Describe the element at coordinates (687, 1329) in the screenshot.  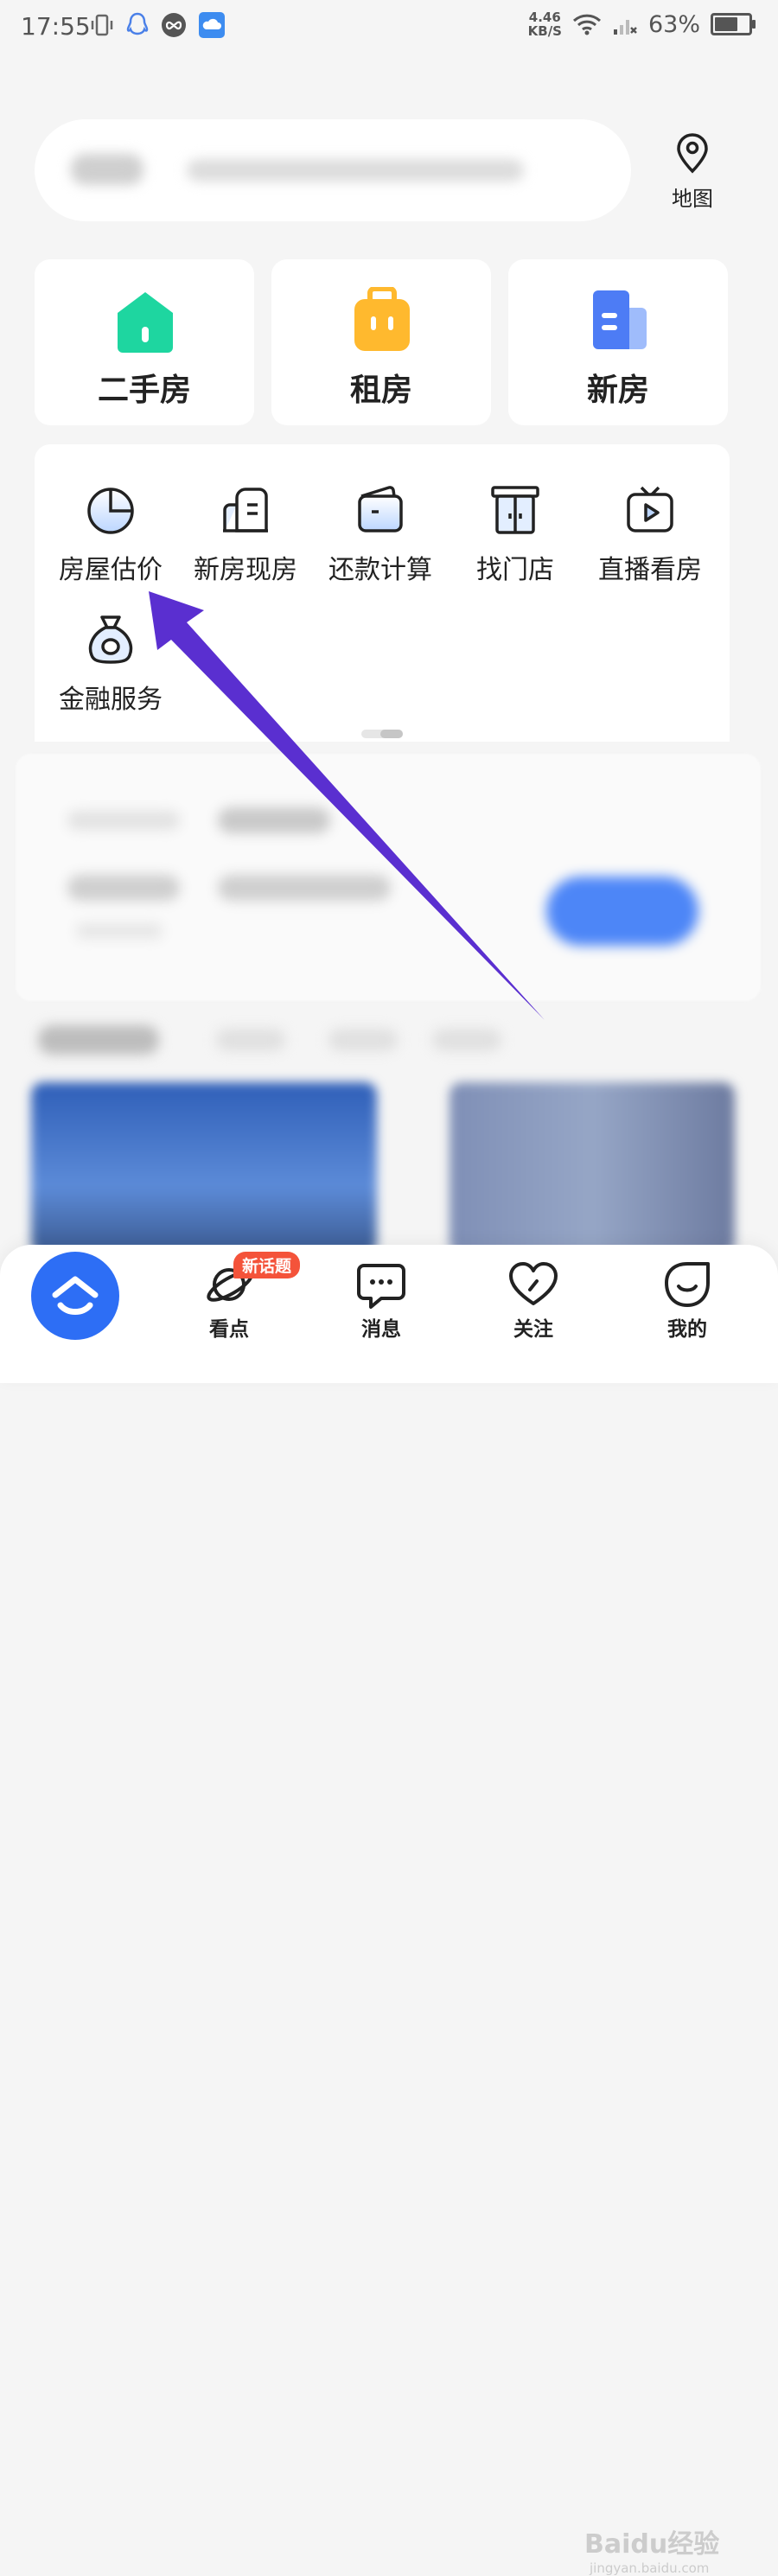
I see `nav-label: 我的` at that location.